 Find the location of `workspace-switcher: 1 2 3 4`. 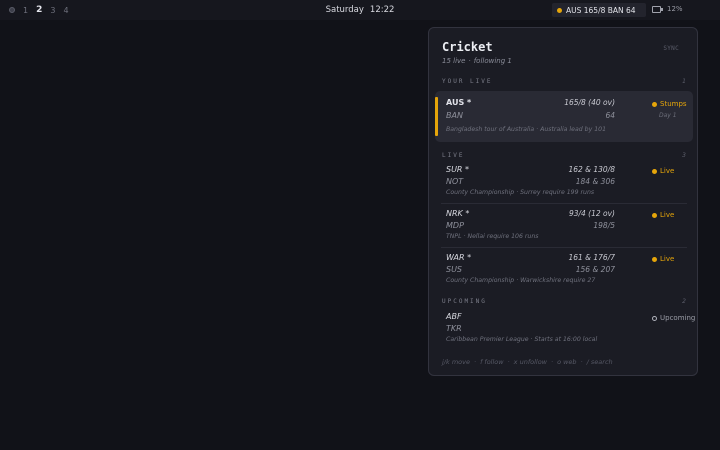

workspace-switcher: 1 2 3 4 is located at coordinates (34, 10).